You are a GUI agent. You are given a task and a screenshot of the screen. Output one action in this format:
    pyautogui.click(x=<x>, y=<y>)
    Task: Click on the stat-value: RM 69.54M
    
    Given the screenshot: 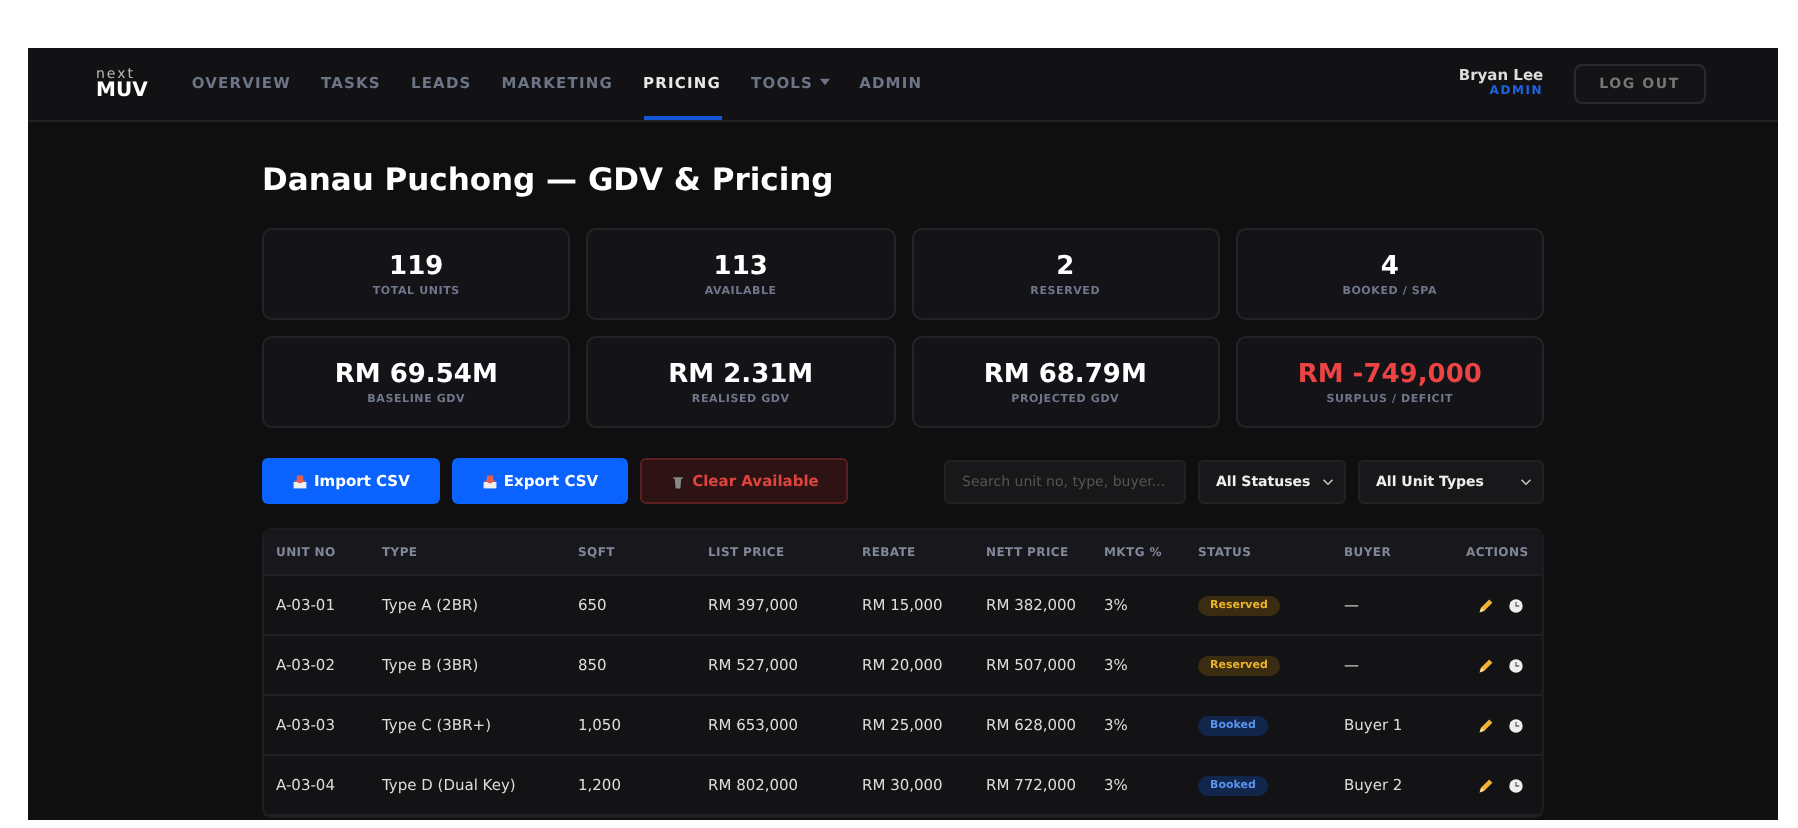 What is the action you would take?
    pyautogui.click(x=416, y=374)
    